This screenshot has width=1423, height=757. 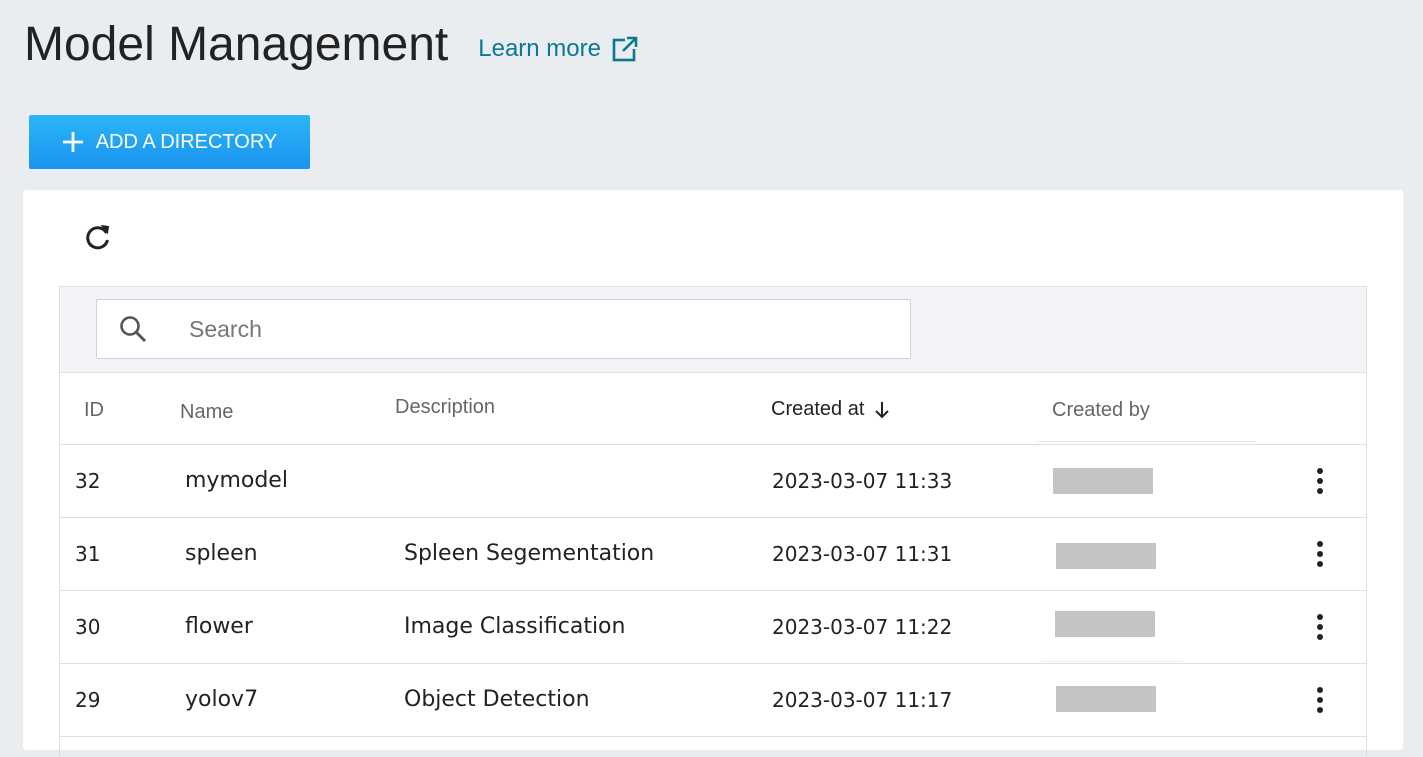 I want to click on row-created-at: 2023-03-07 11:33, so click(x=862, y=481).